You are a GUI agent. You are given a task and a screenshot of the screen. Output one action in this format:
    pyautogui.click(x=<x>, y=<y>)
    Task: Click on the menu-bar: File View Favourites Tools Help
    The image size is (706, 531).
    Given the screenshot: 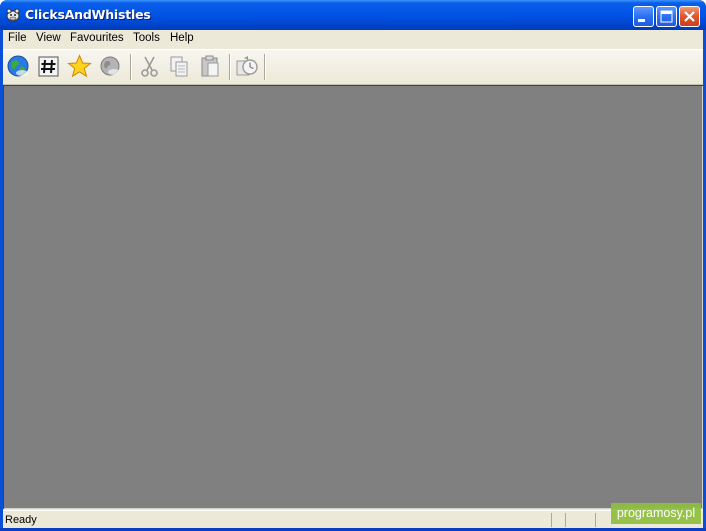 What is the action you would take?
    pyautogui.click(x=353, y=40)
    